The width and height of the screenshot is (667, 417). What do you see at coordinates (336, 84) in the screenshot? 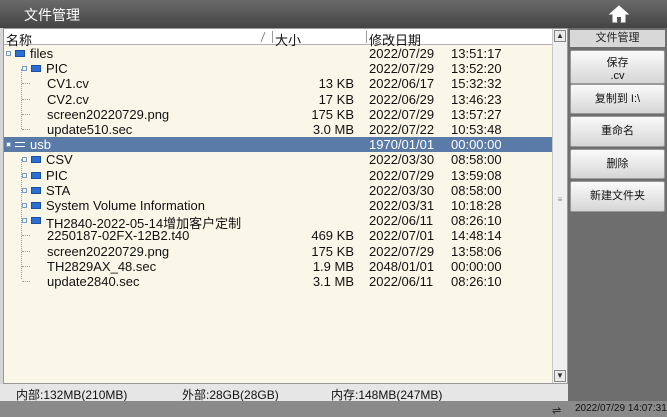
I see `file-size: 13 KB` at bounding box center [336, 84].